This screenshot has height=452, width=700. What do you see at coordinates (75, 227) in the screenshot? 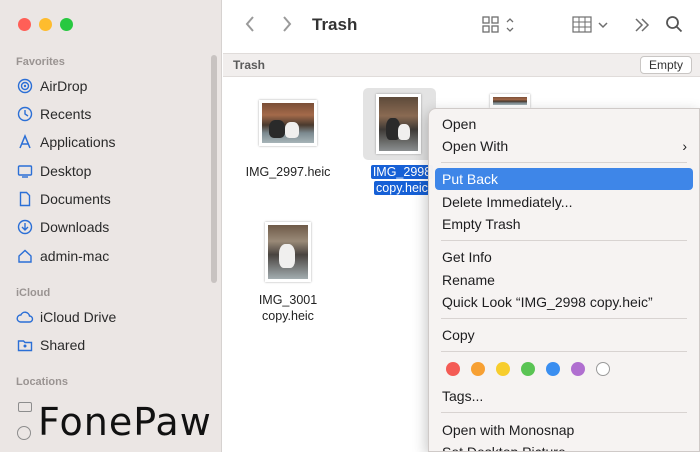
I see `sidebar-item-label: Downloads` at bounding box center [75, 227].